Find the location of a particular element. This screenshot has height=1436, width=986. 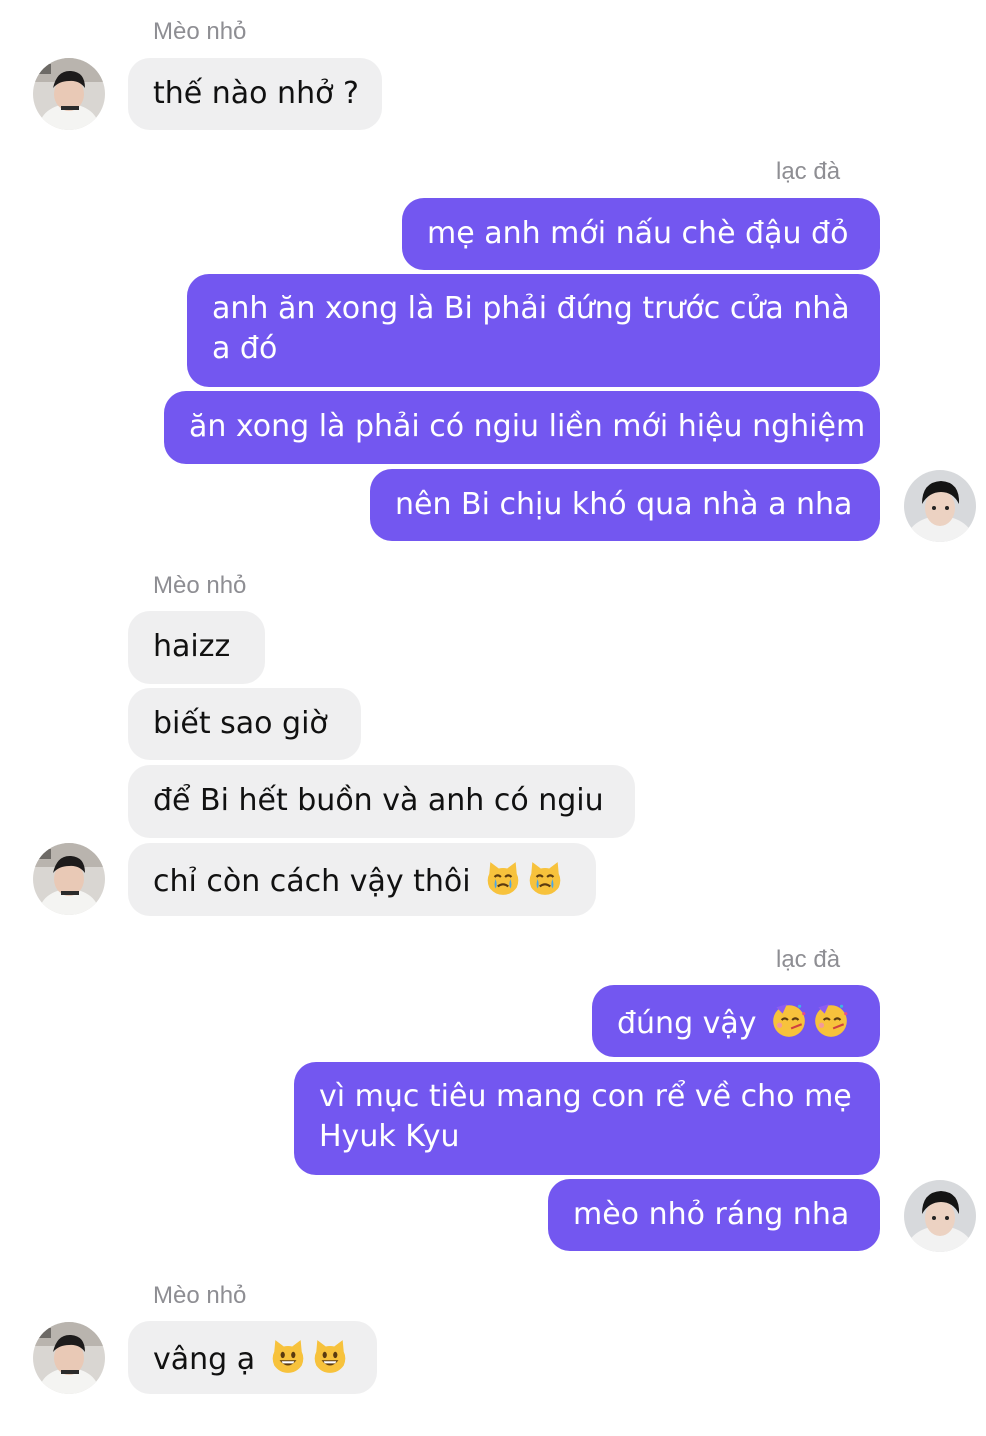

message-text: thế nào nhở ? is located at coordinates (256, 93).